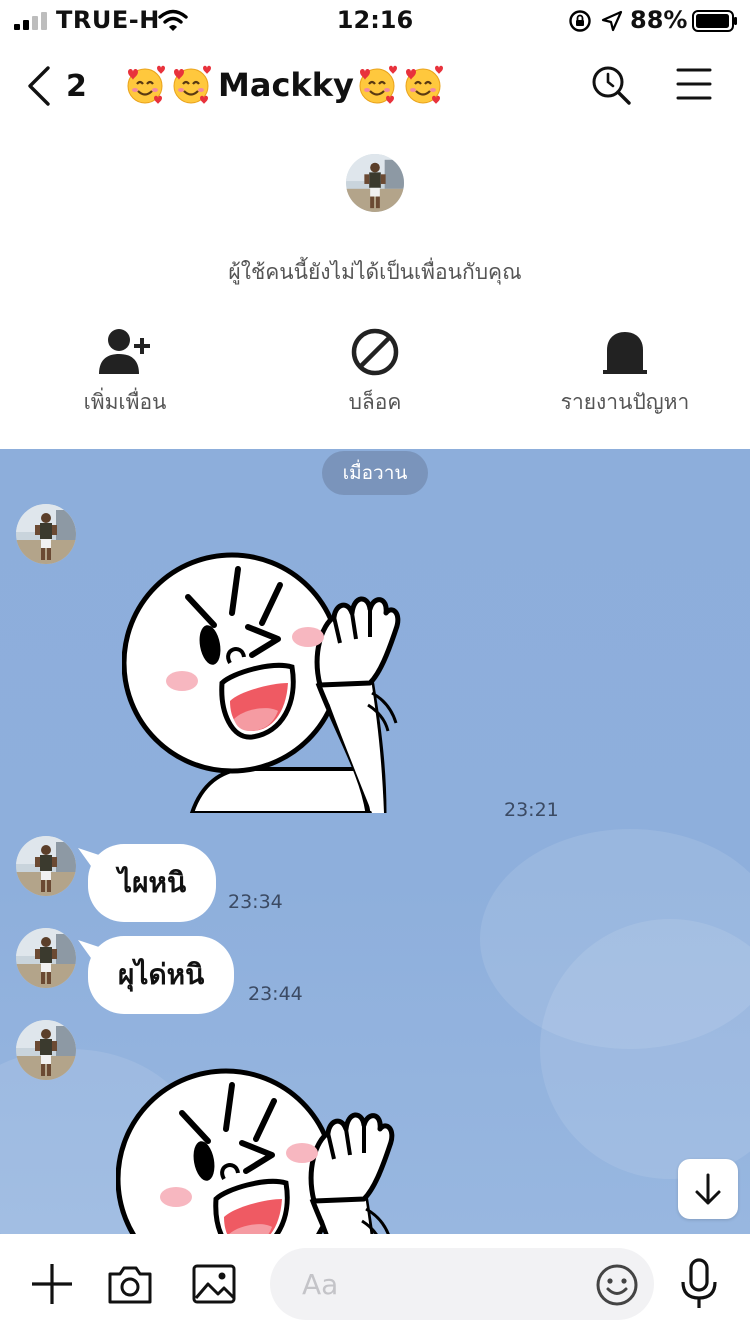  What do you see at coordinates (124, 351) in the screenshot?
I see `add-friend-icon` at bounding box center [124, 351].